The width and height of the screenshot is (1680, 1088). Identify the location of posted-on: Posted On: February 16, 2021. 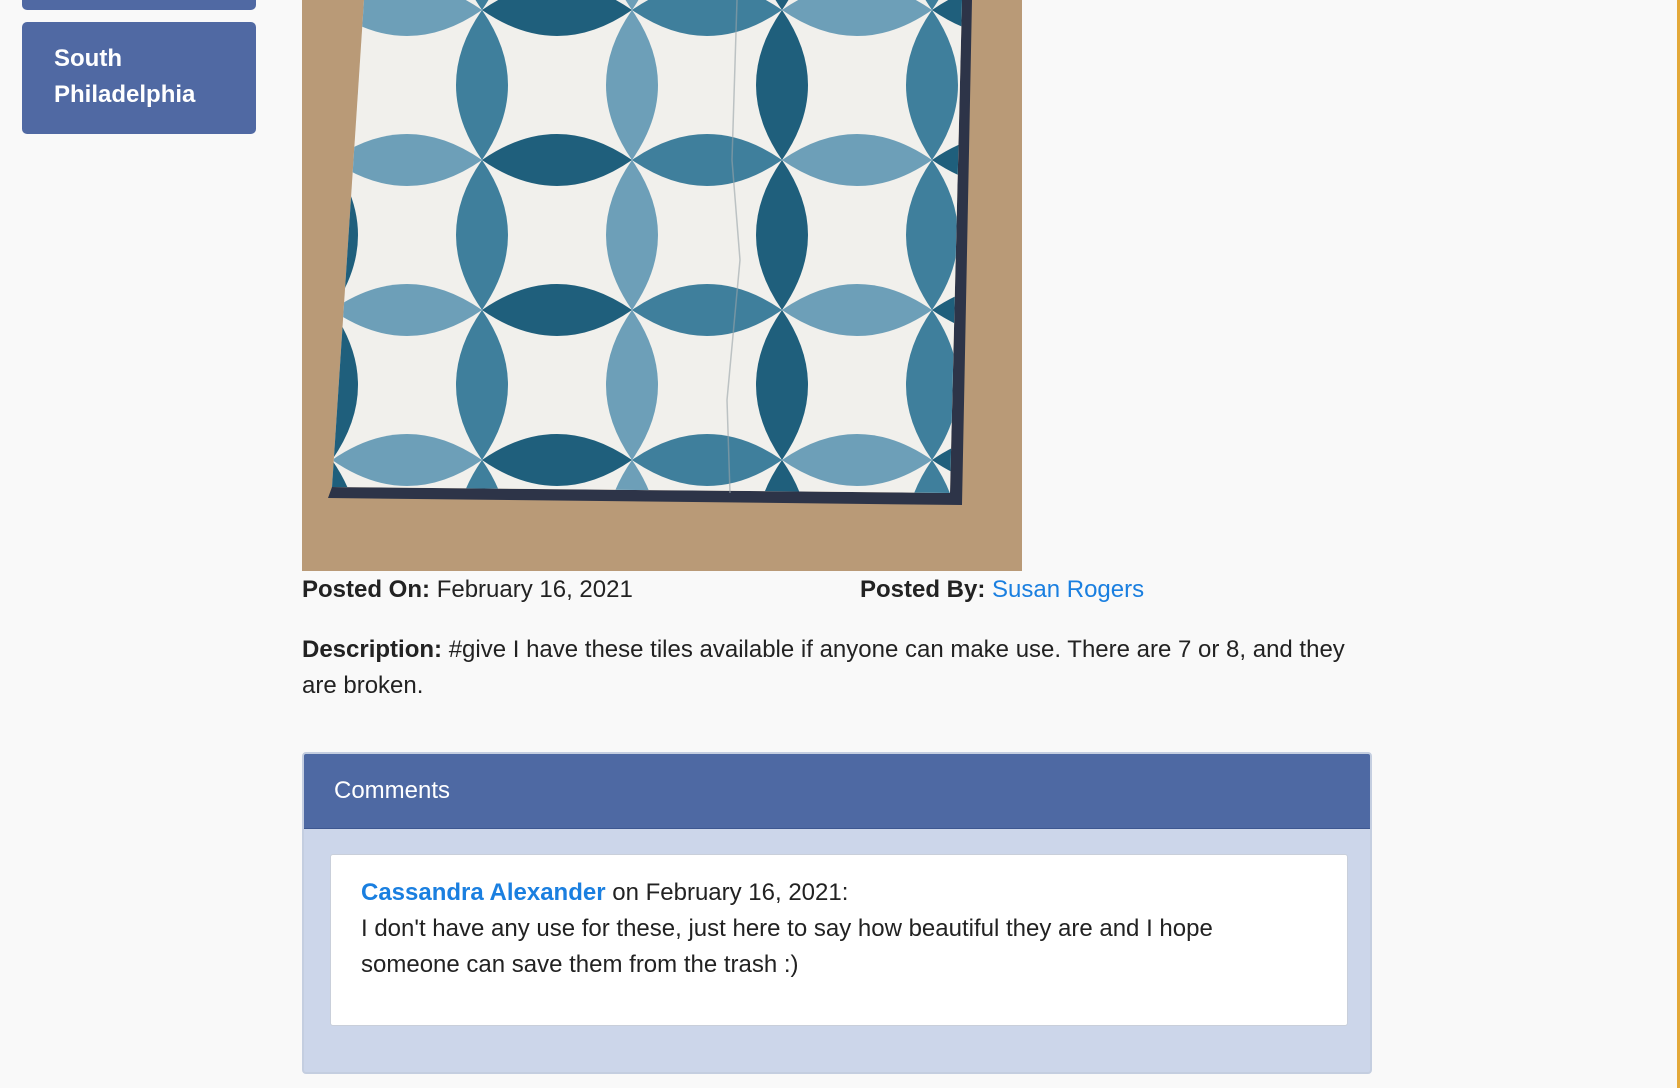
(467, 590).